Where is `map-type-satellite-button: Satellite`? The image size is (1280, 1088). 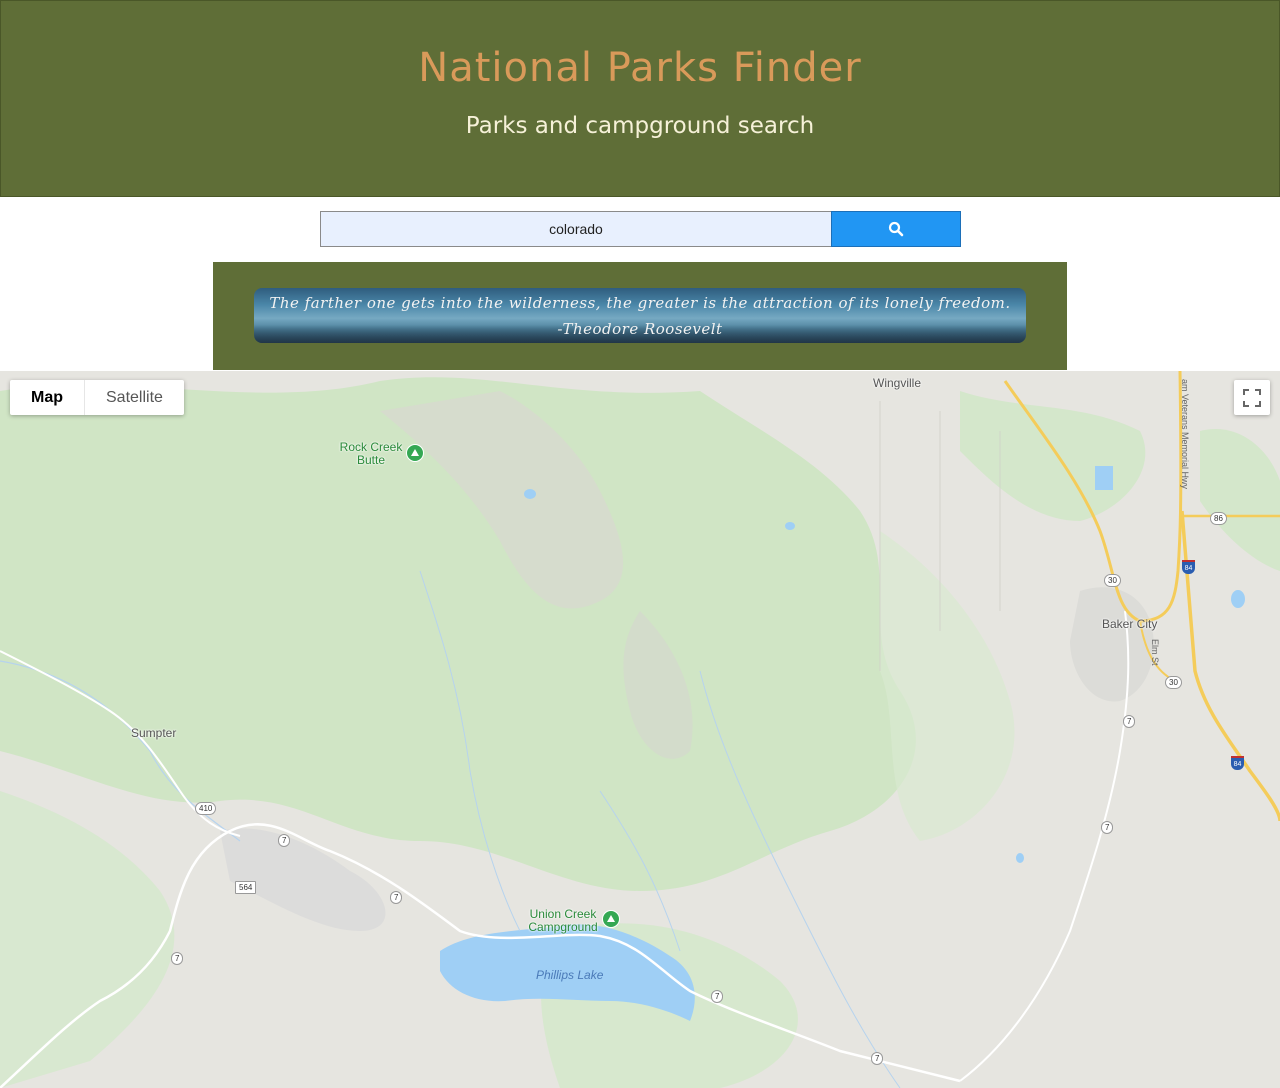 map-type-satellite-button: Satellite is located at coordinates (134, 397).